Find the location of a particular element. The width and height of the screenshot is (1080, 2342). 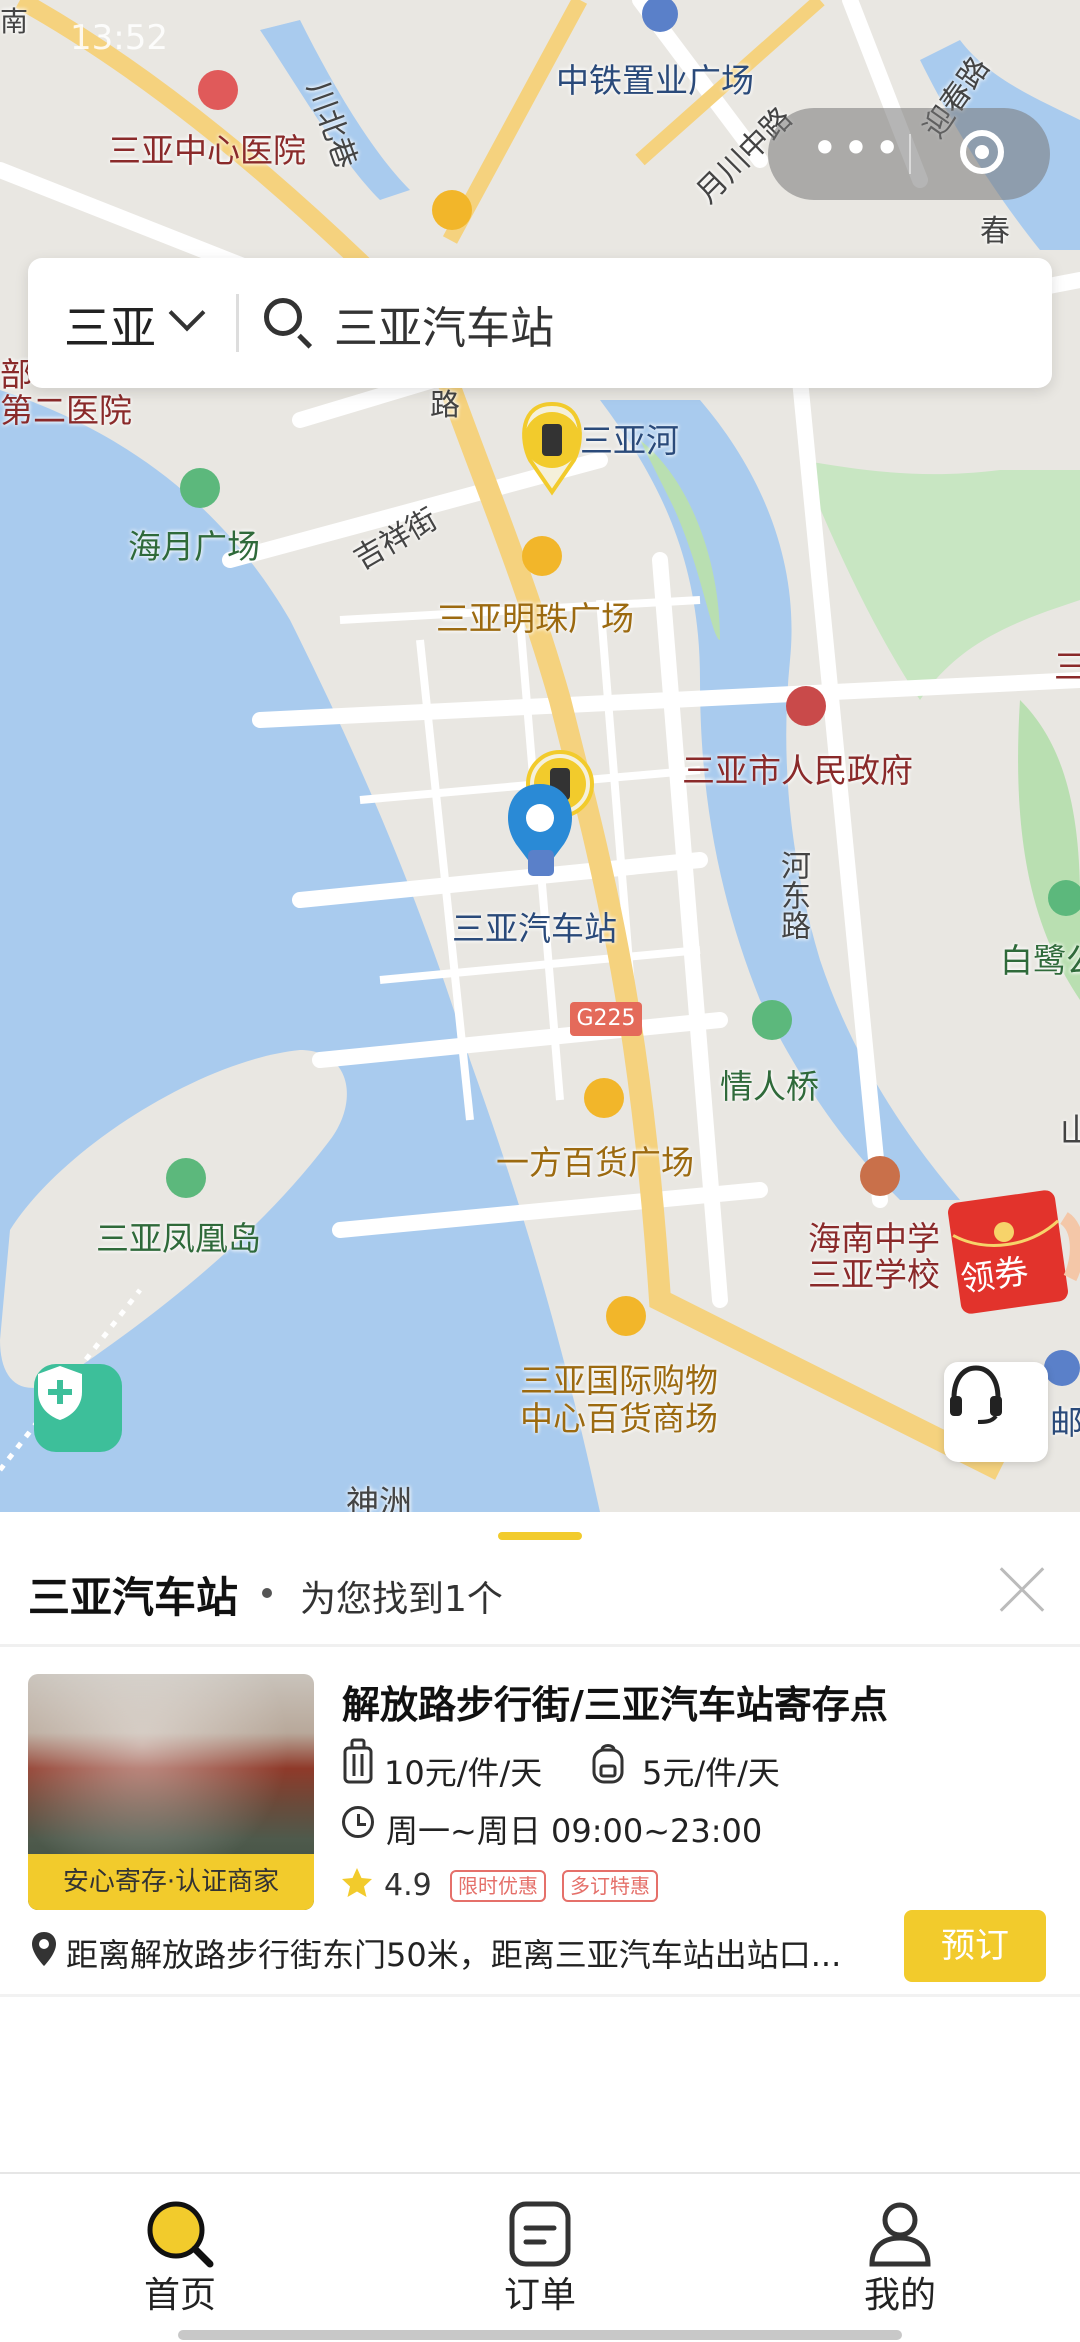

book-button: 预订 is located at coordinates (975, 1946).